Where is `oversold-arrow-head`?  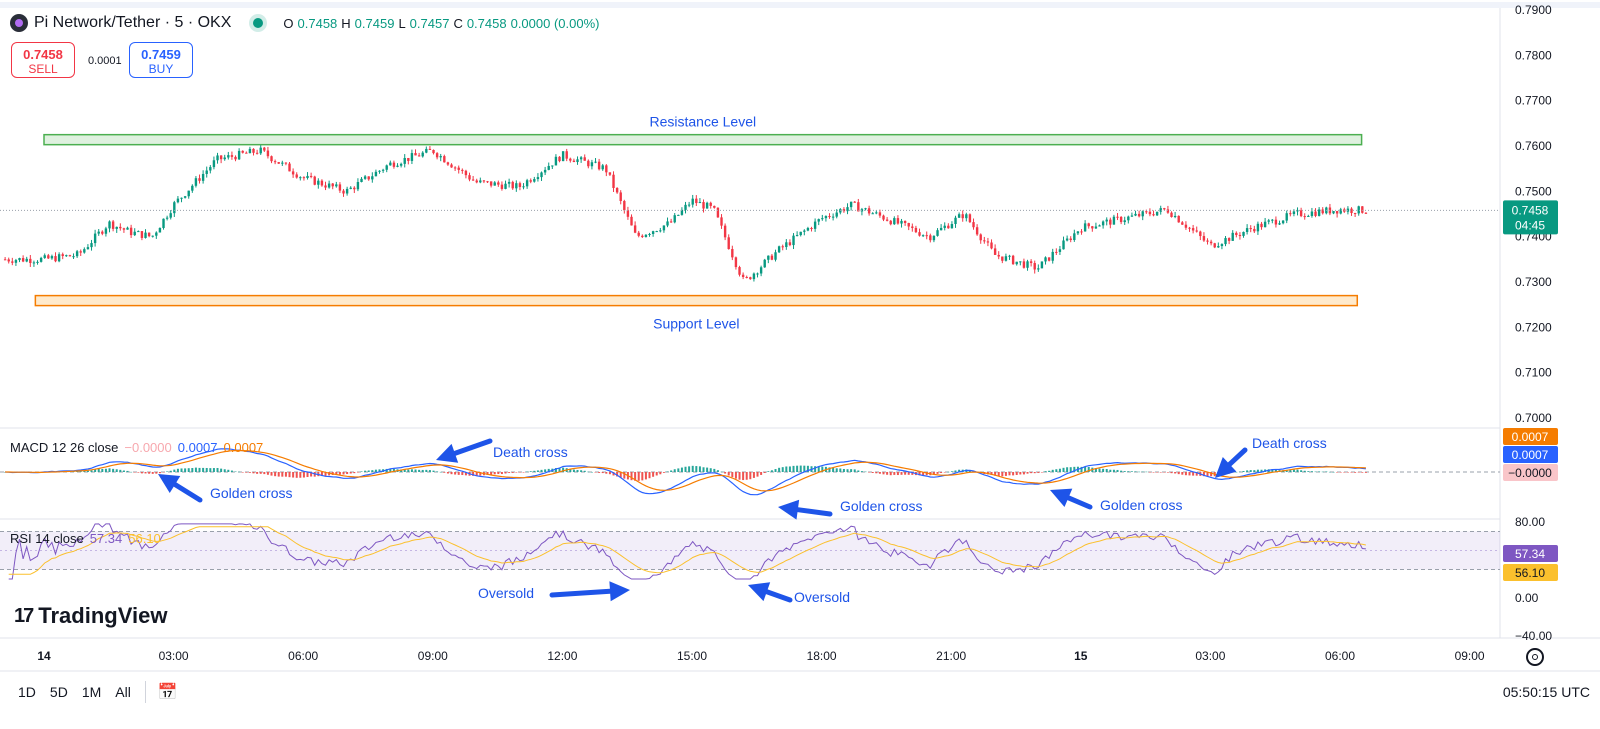
oversold-arrow-head is located at coordinates (619, 591).